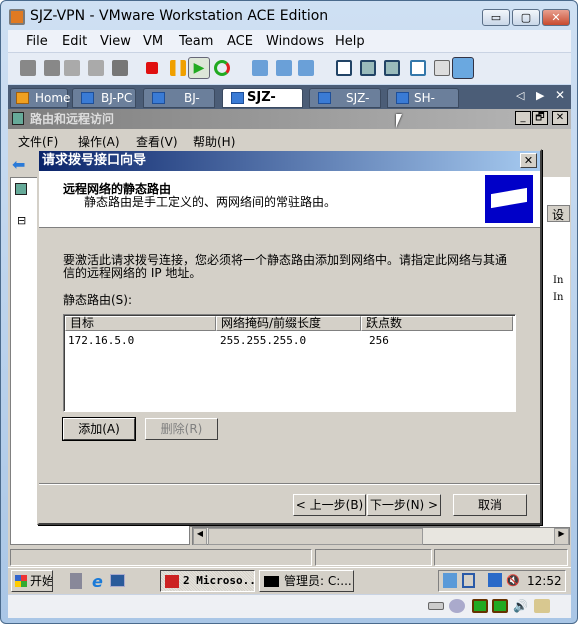  I want to click on show-desktop-icon, so click(117, 580).